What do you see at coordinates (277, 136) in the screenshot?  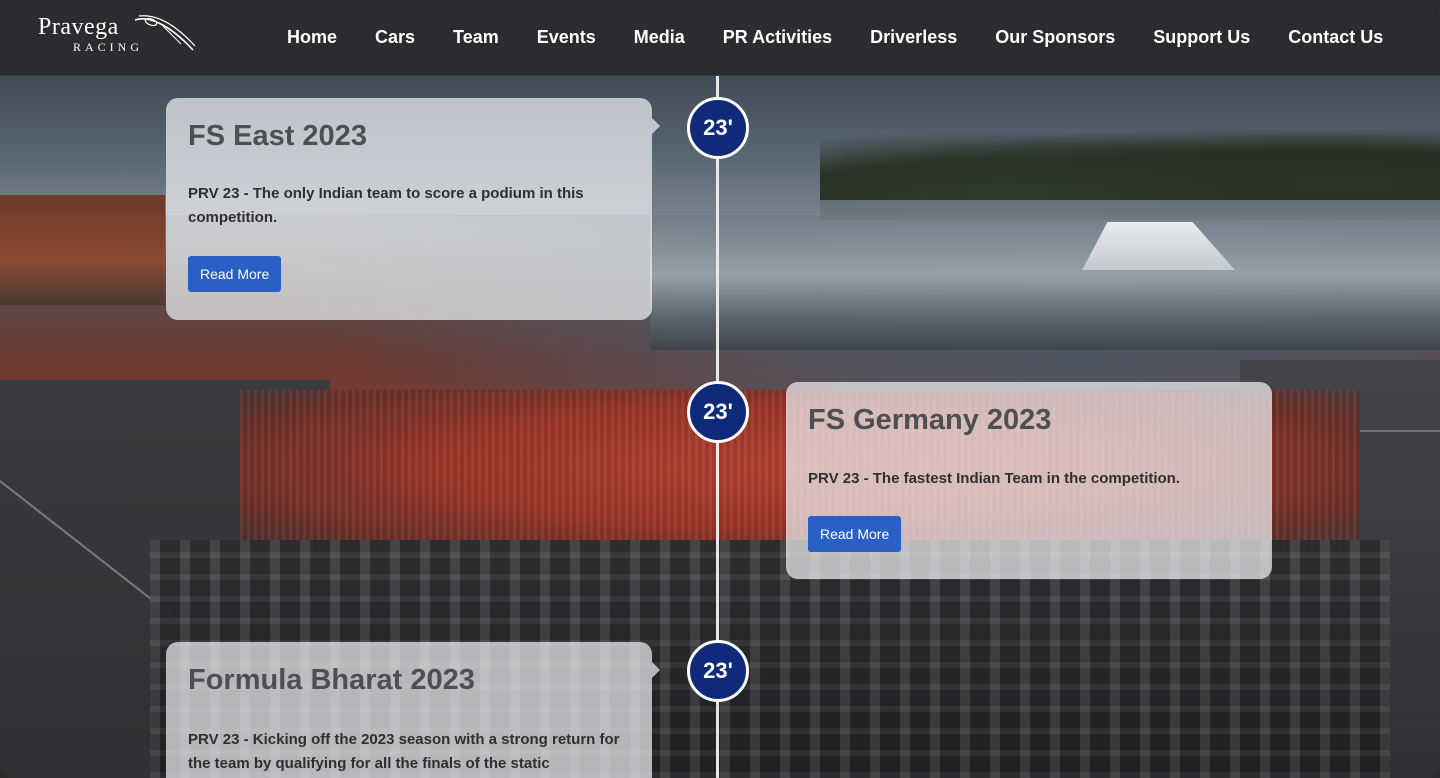 I see `card-title: FS East 2023` at bounding box center [277, 136].